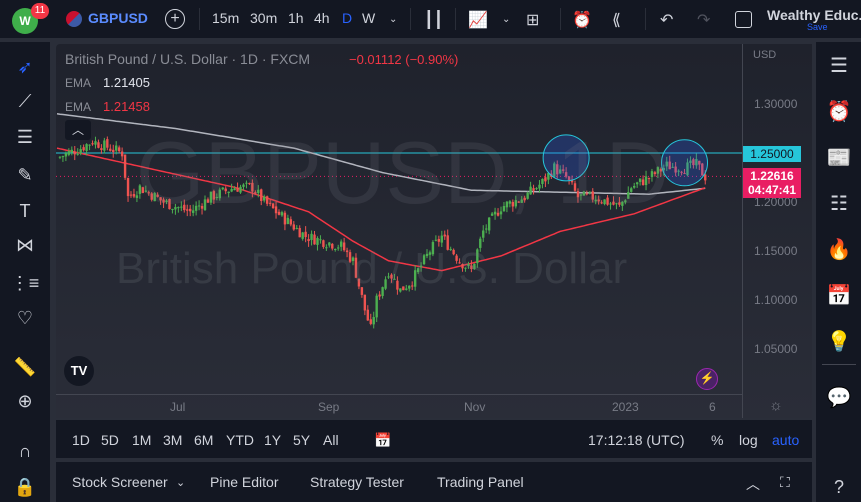  Describe the element at coordinates (785, 440) in the screenshot. I see `auto-toggle: auto` at that location.